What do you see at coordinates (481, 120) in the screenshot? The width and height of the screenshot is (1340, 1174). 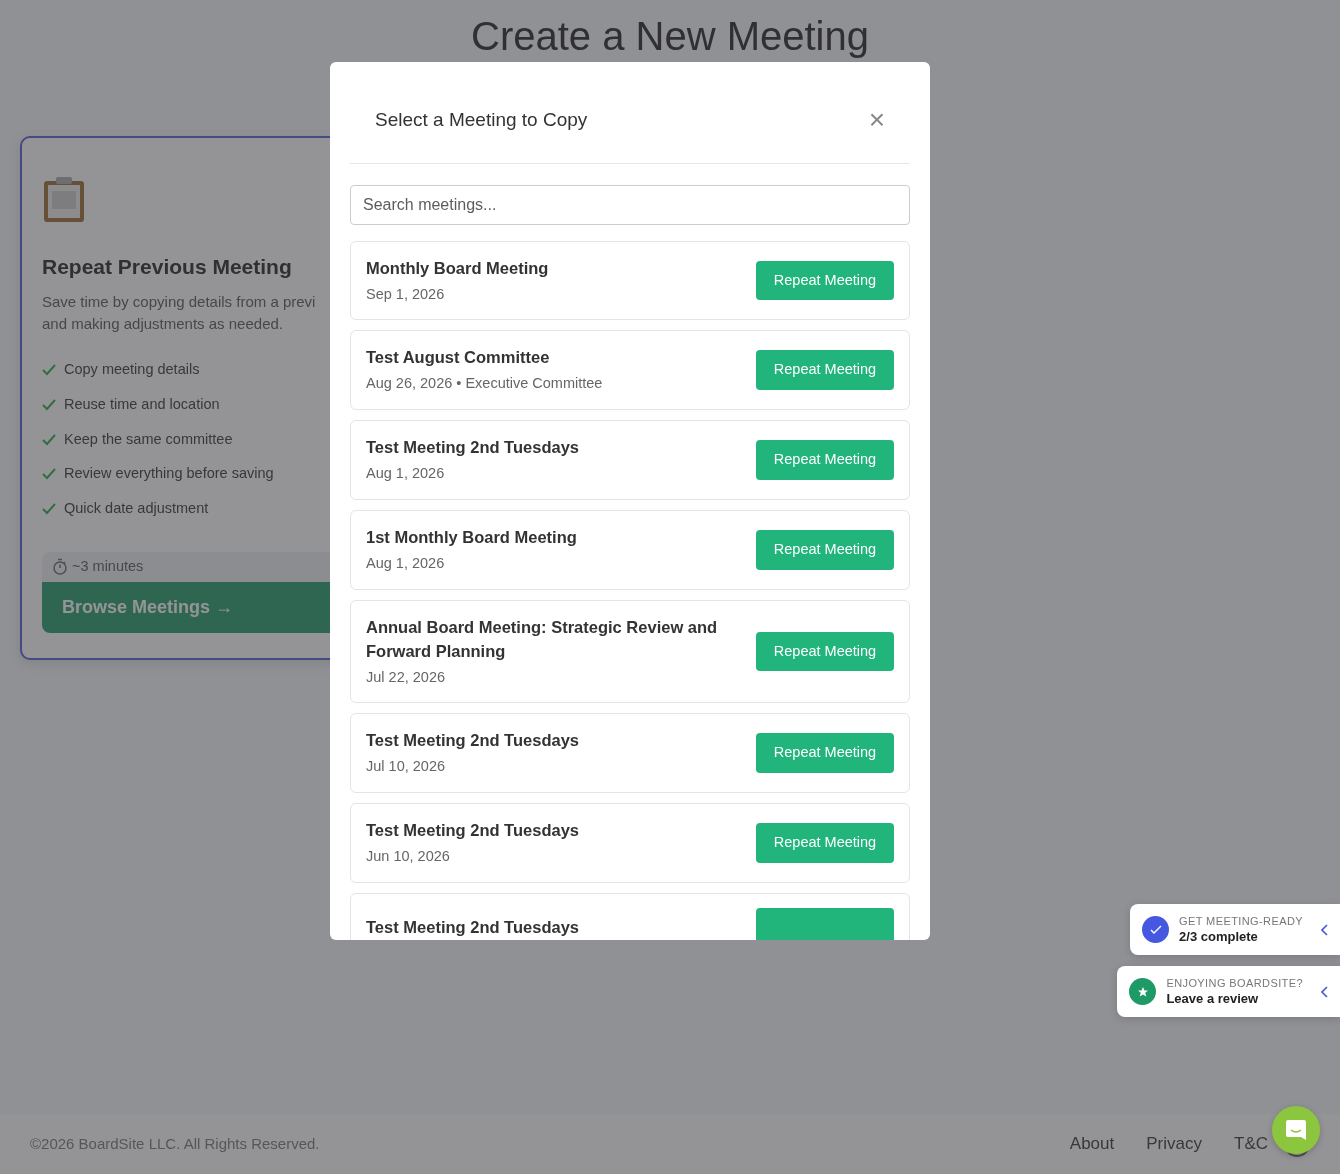 I see `modal-title: Select a Meeting to Copy` at bounding box center [481, 120].